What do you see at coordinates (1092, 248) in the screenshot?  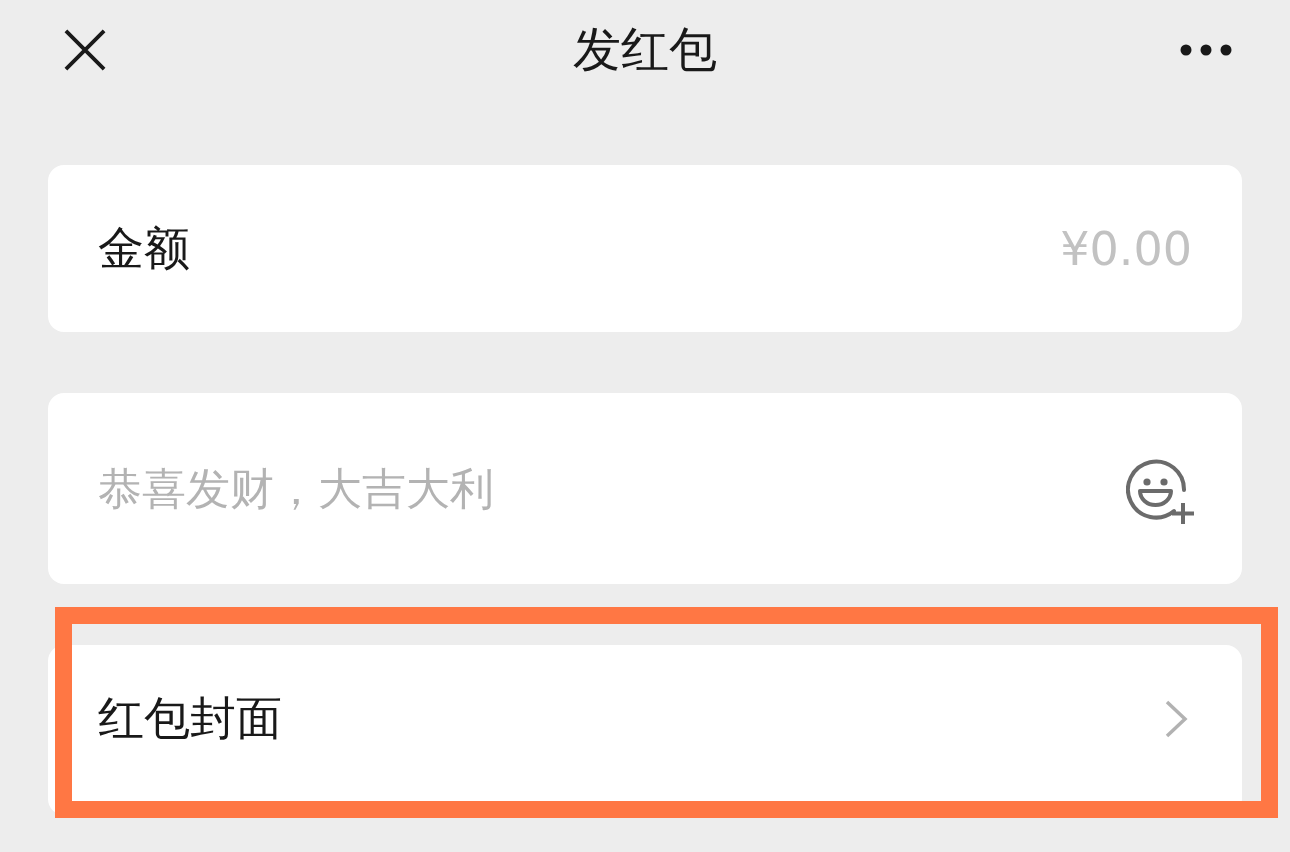 I see `amount-field: ¥0.00` at bounding box center [1092, 248].